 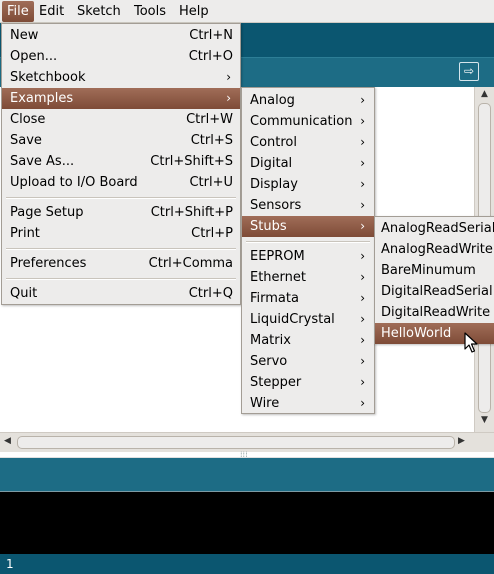 What do you see at coordinates (121, 140) in the screenshot?
I see `menu-item-save: Save Ctrl+S` at bounding box center [121, 140].